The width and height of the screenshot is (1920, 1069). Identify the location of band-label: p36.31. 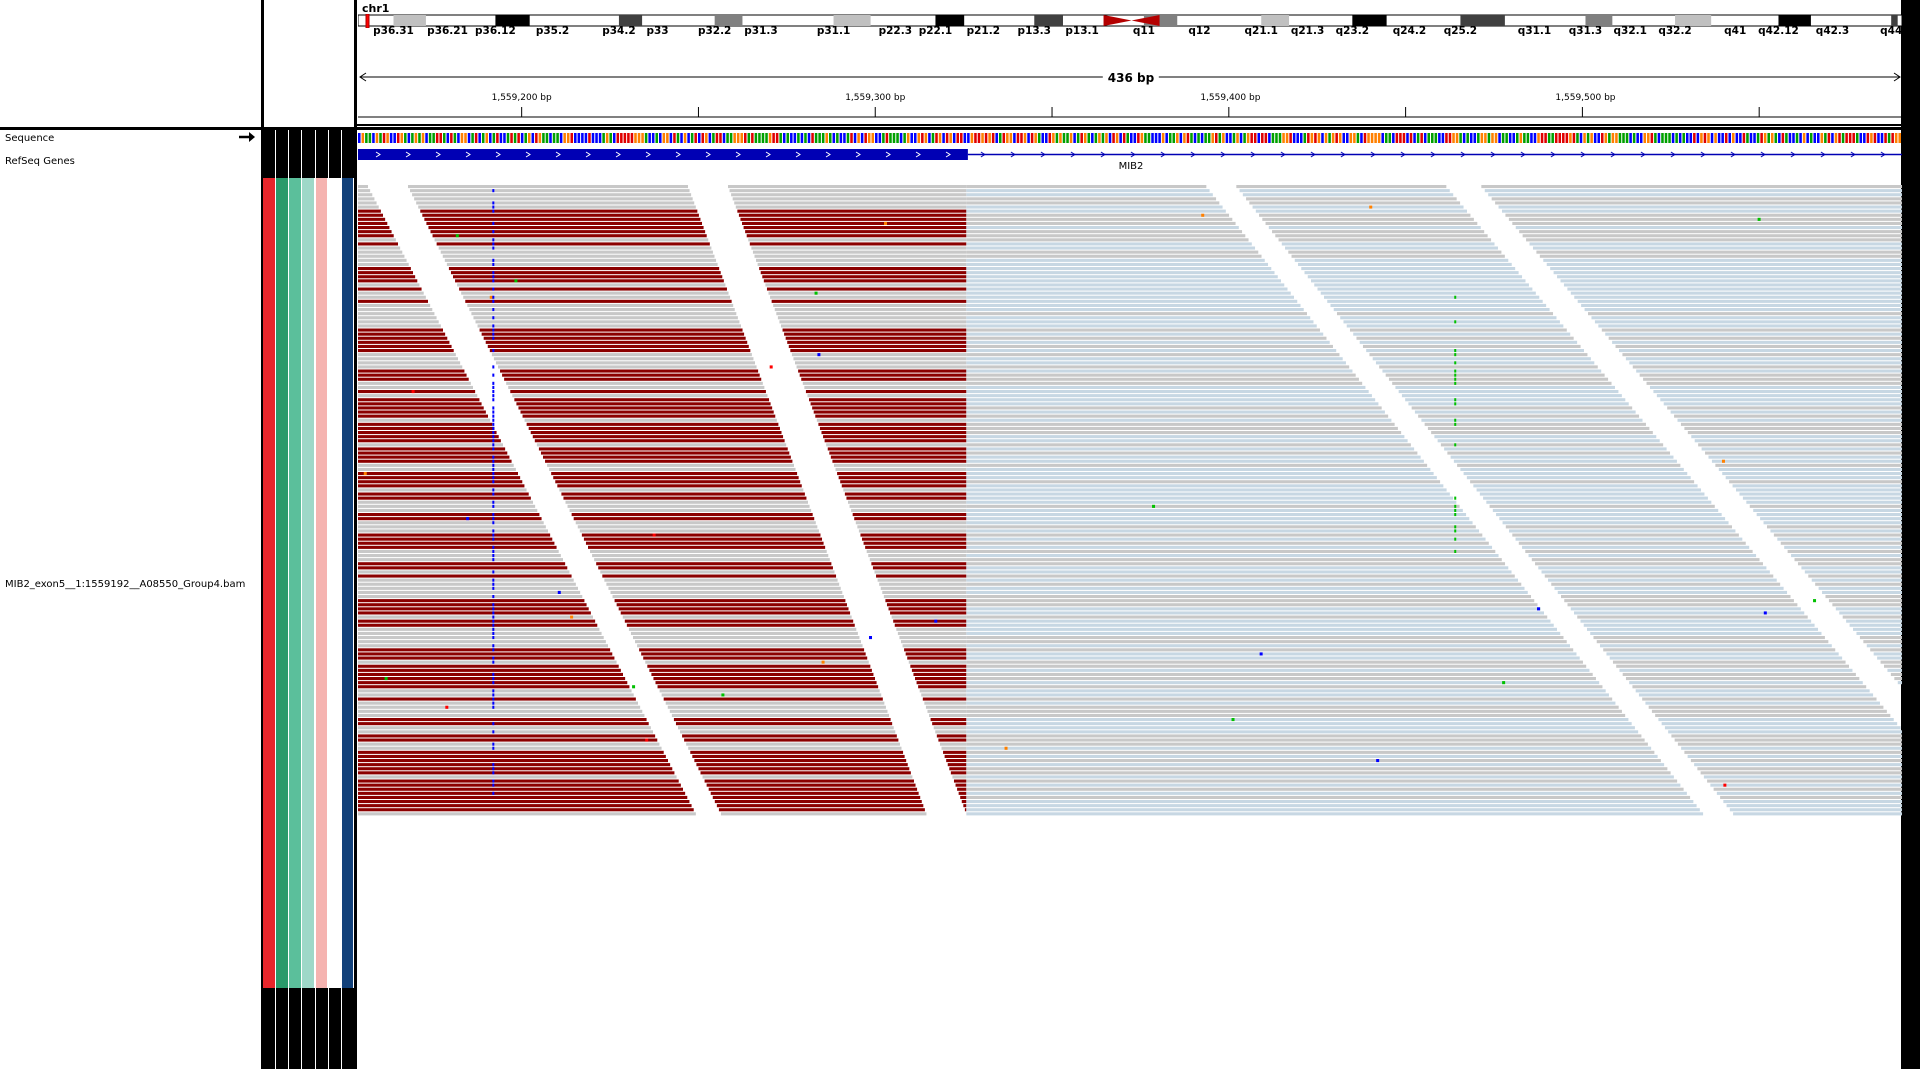
(393, 31).